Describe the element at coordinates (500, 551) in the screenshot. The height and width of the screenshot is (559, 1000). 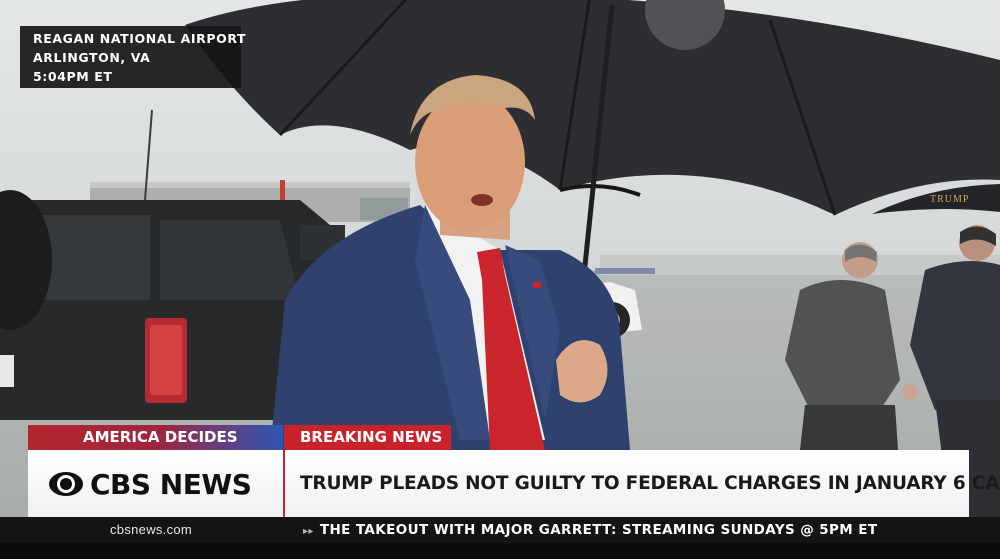
I see `bottom-strip` at that location.